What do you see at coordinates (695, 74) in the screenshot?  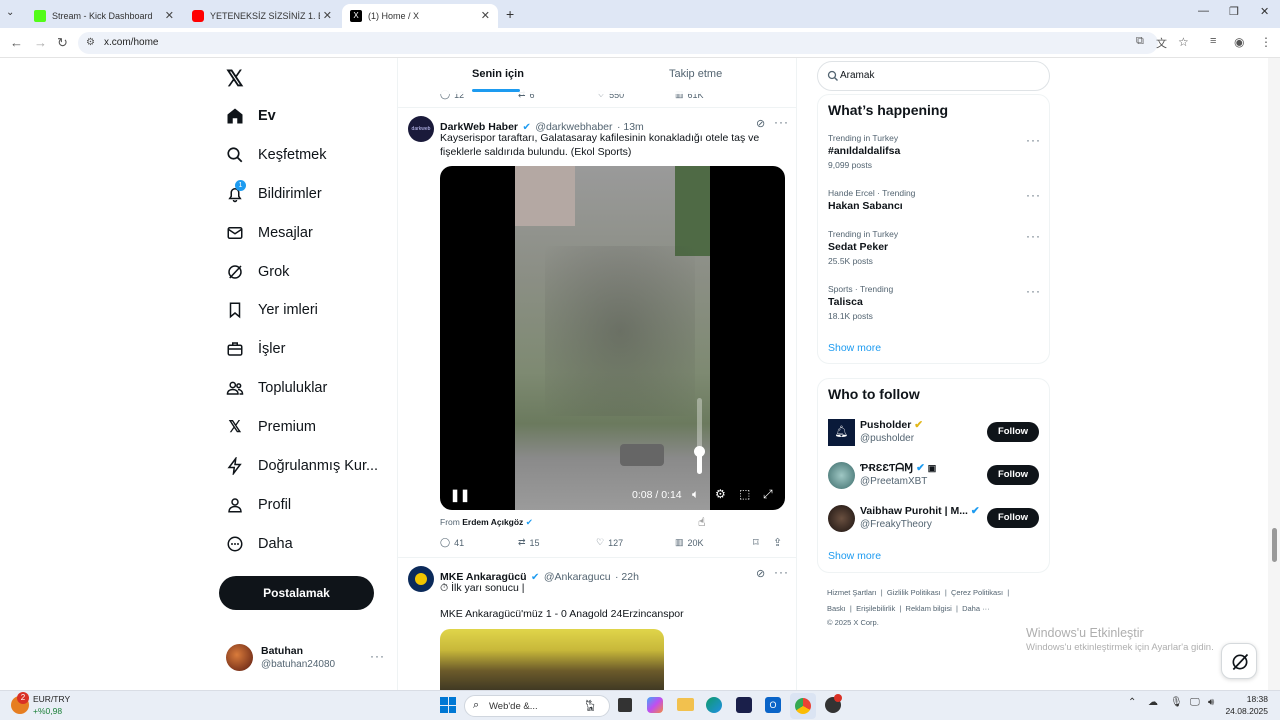 I see `tab-following: Takip etme` at bounding box center [695, 74].